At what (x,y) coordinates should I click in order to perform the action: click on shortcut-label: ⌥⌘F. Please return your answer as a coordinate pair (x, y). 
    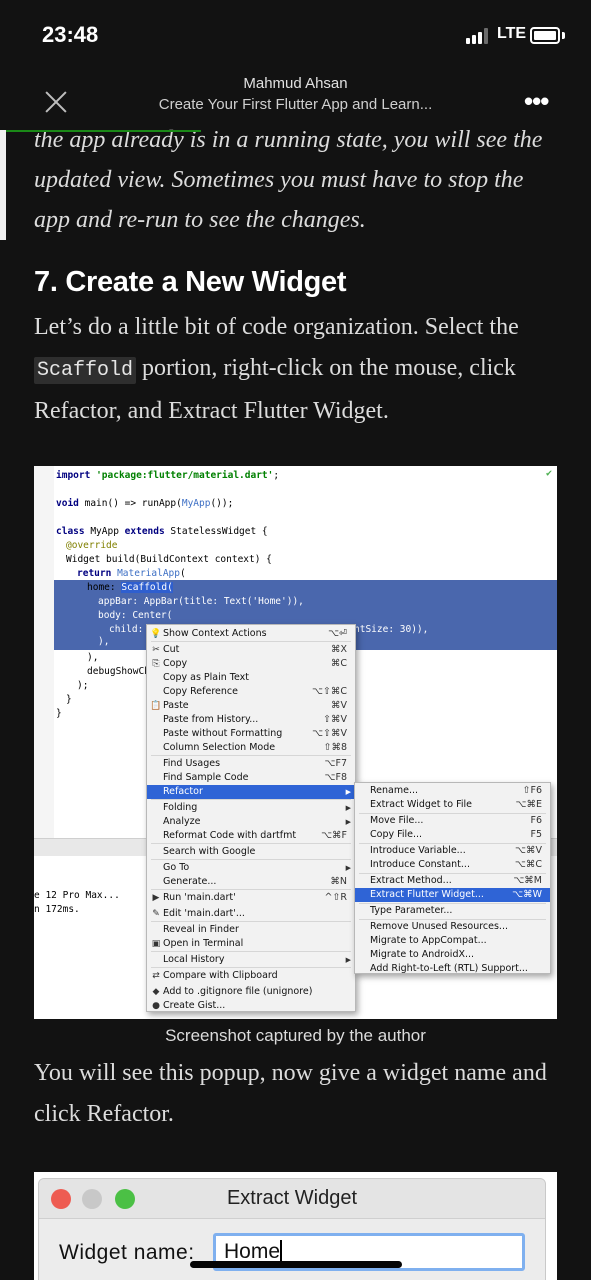
    Looking at the image, I should click on (334, 835).